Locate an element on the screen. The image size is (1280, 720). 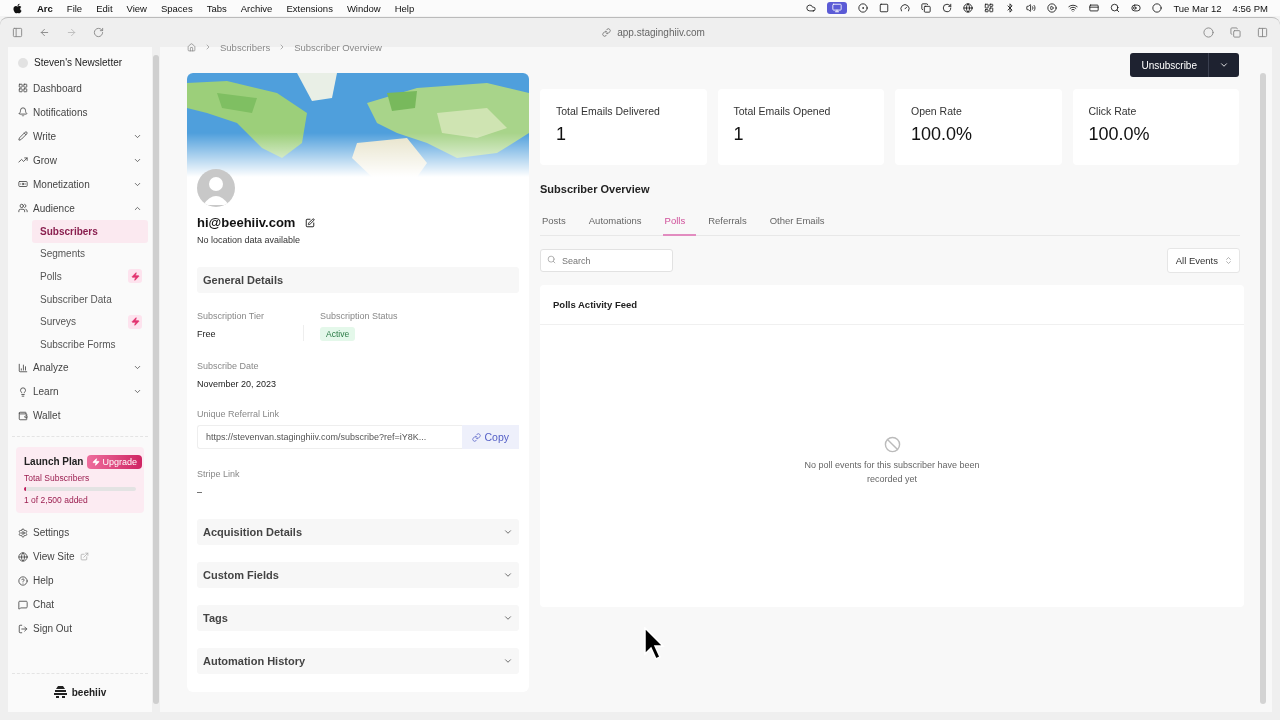
nav-item: Dashboard is located at coordinates (80, 88).